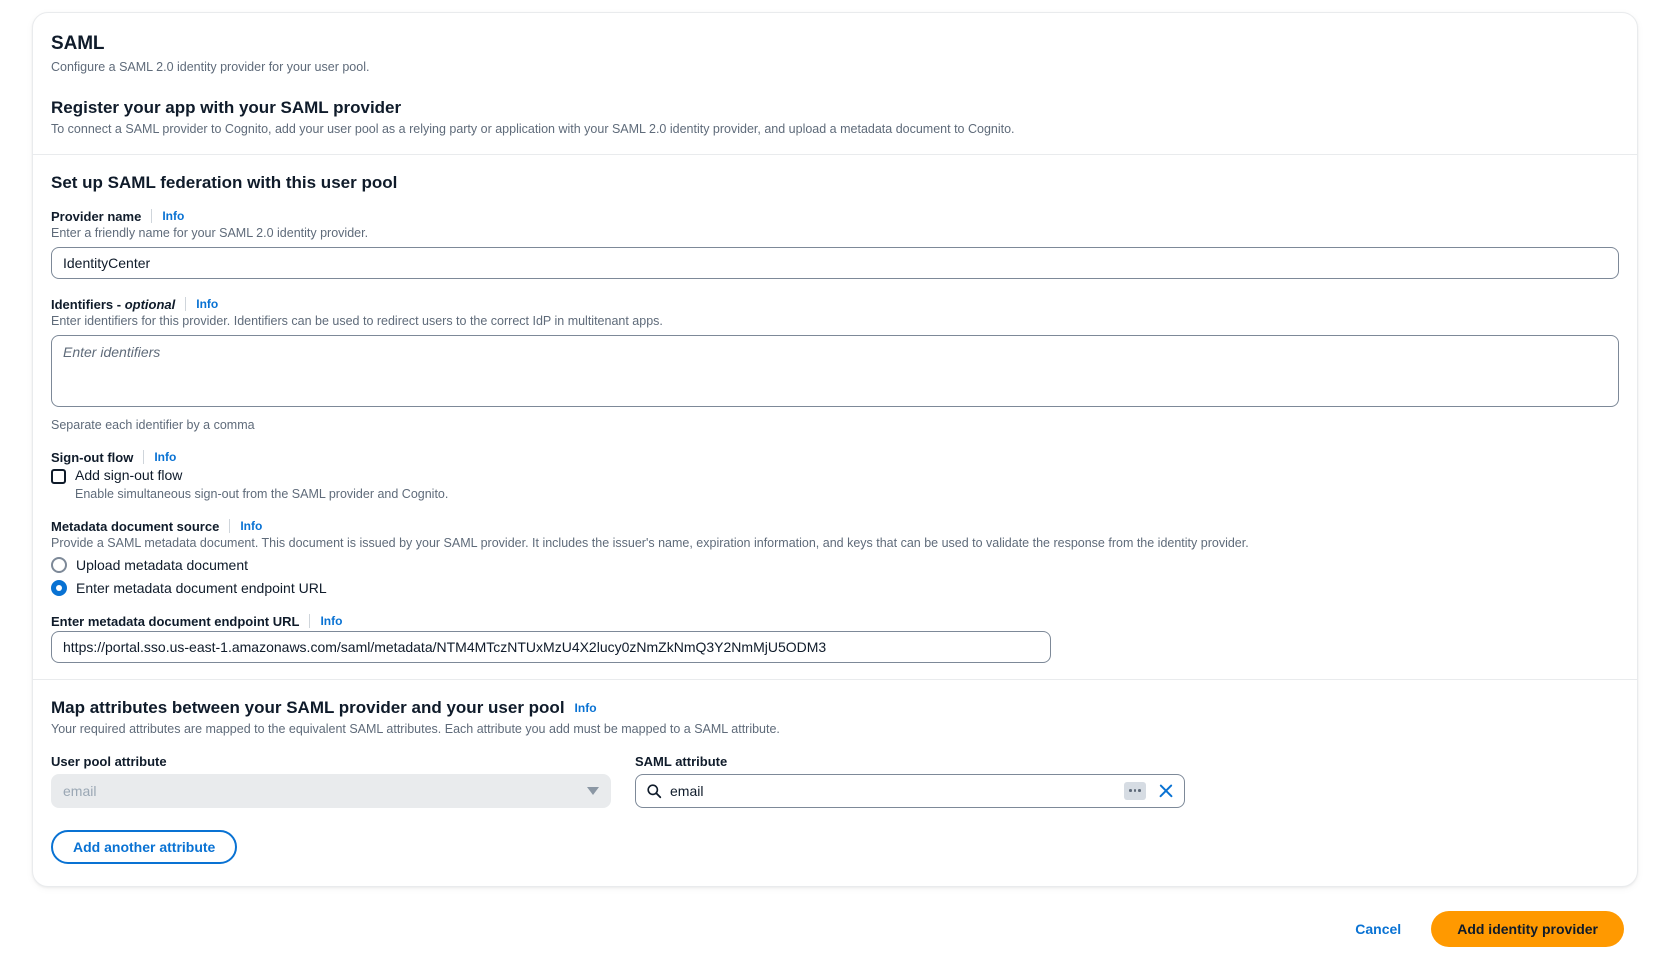  Describe the element at coordinates (654, 791) in the screenshot. I see `search-icon` at that location.